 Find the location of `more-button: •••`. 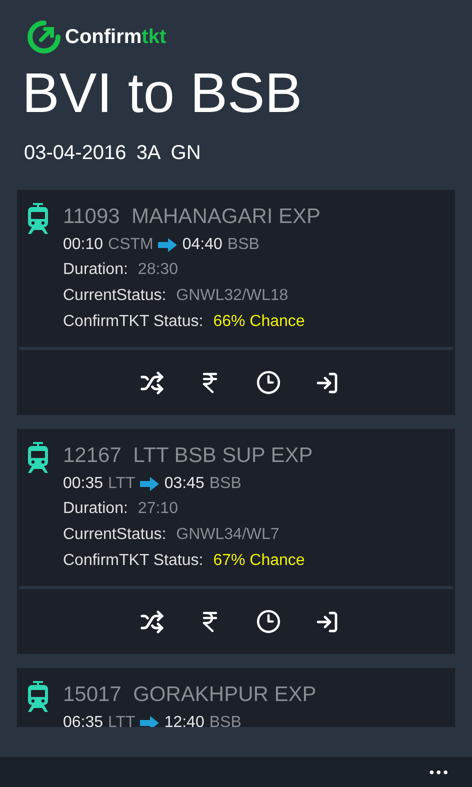

more-button: ••• is located at coordinates (439, 772).